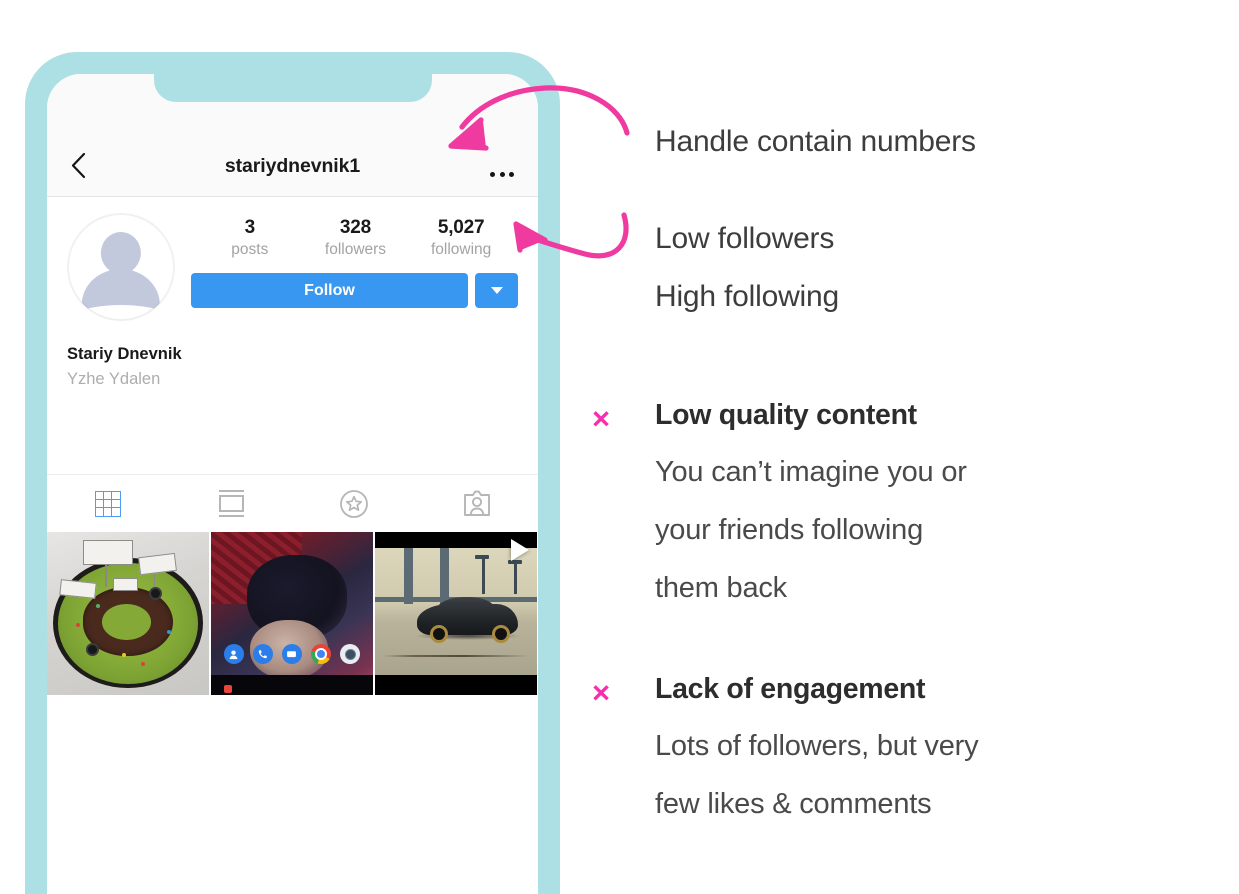 Image resolution: width=1239 pixels, height=894 pixels. I want to click on note-handle-contains-numbers: Handle contain numbers, so click(815, 141).